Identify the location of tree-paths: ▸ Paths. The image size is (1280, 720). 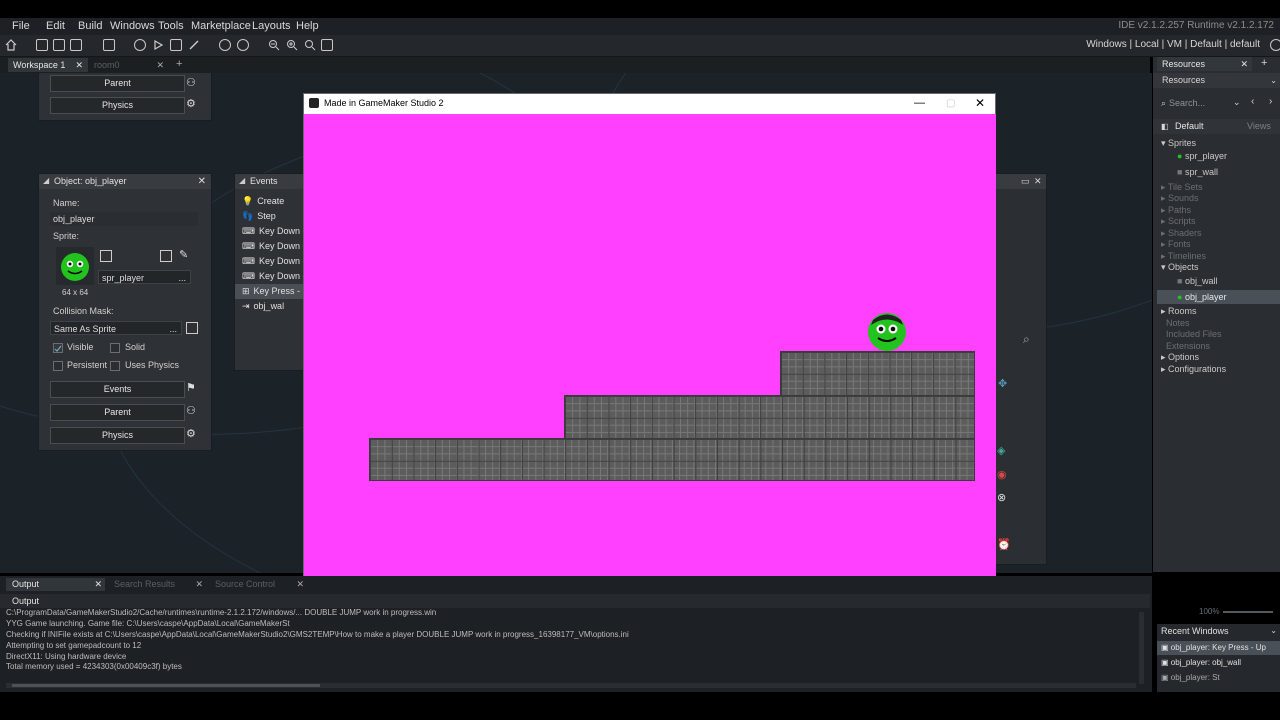
(1176, 210).